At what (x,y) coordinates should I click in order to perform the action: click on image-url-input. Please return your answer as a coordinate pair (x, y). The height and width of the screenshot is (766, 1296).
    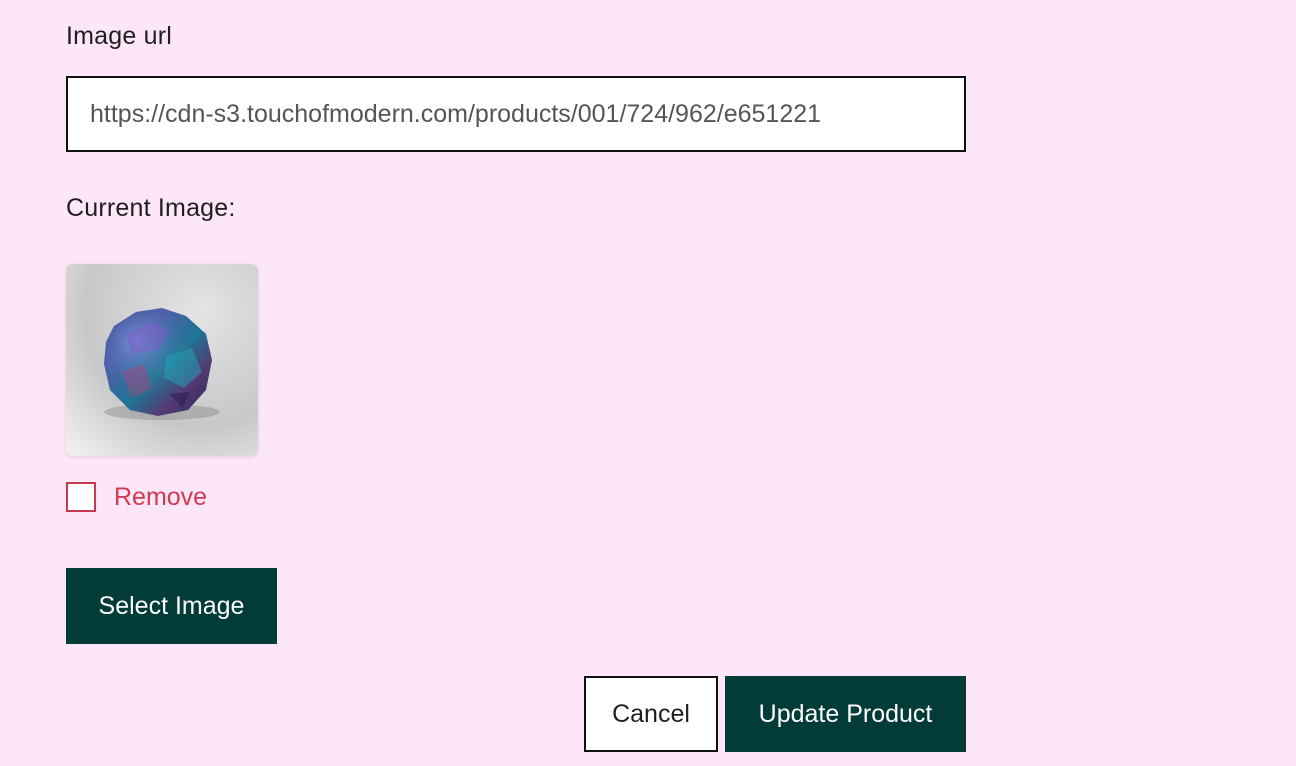
    Looking at the image, I should click on (516, 114).